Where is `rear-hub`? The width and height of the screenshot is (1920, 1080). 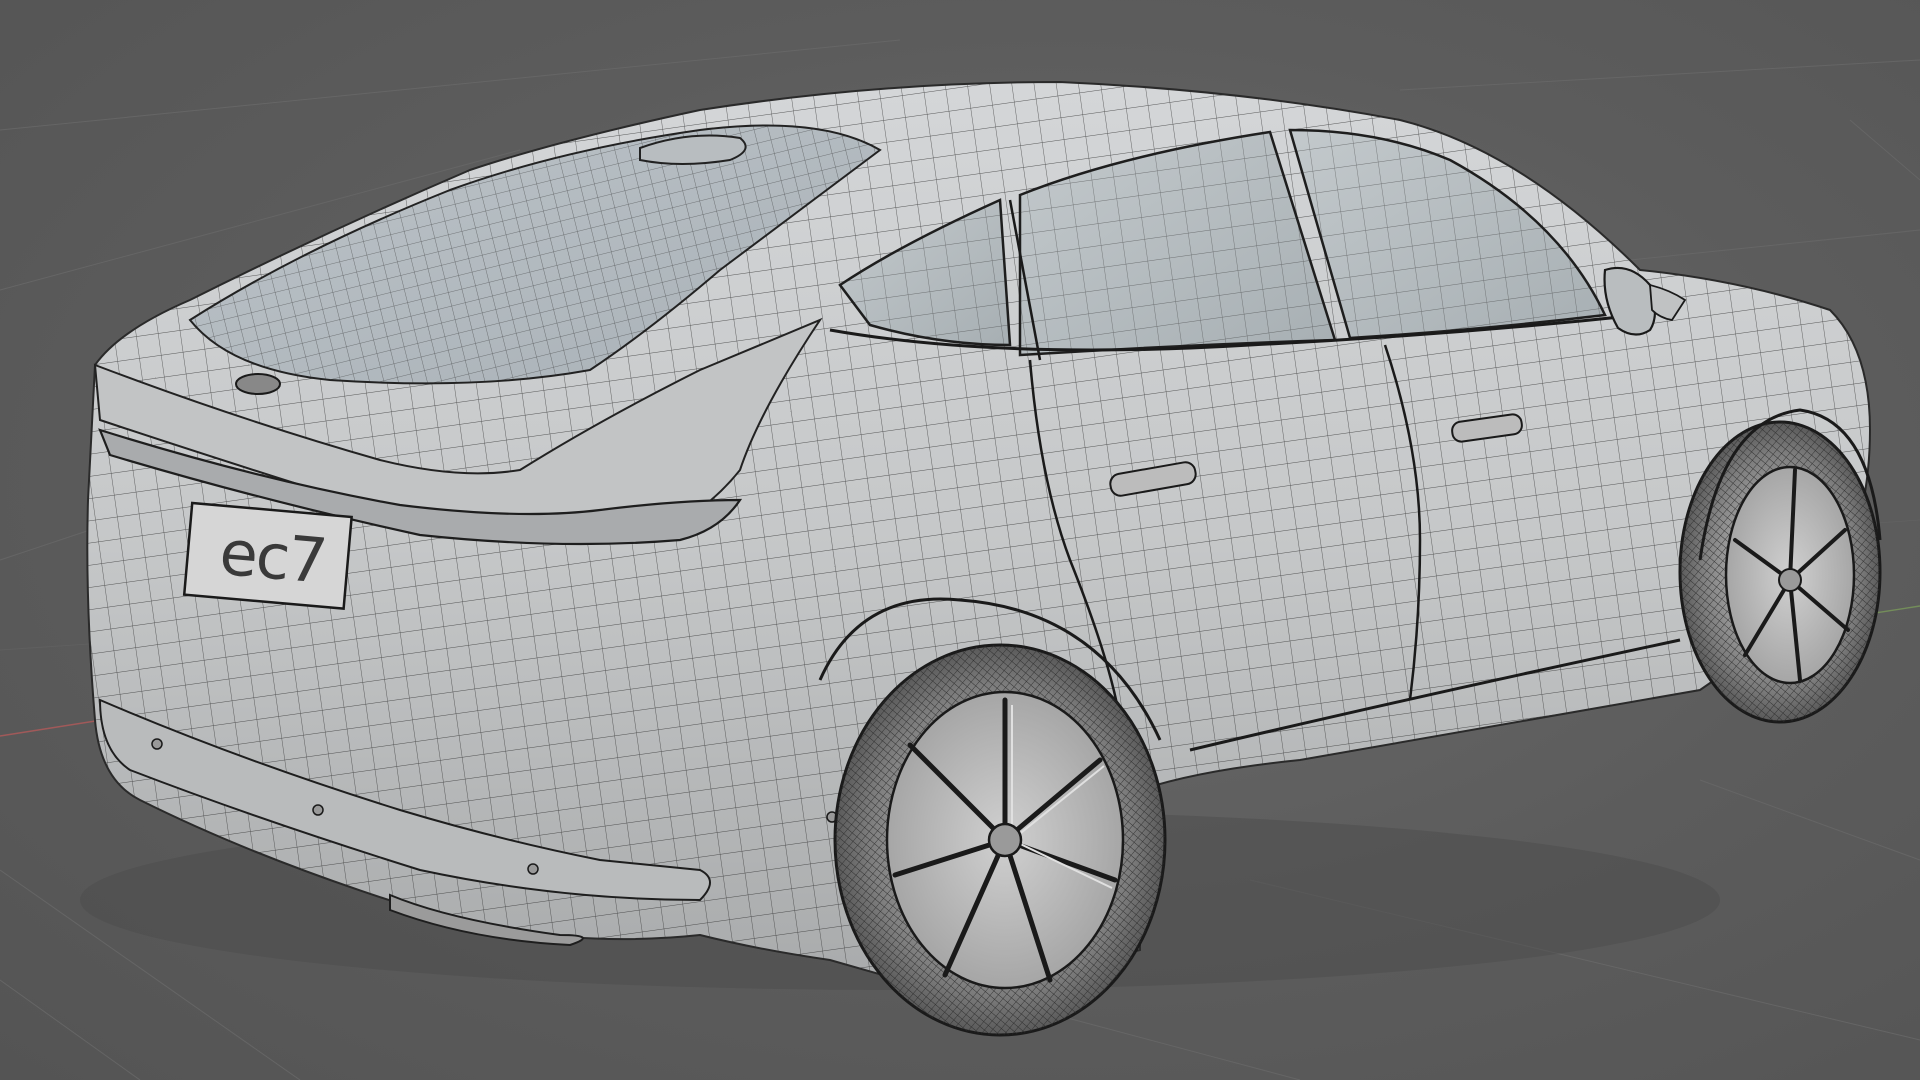
rear-hub is located at coordinates (1005, 840).